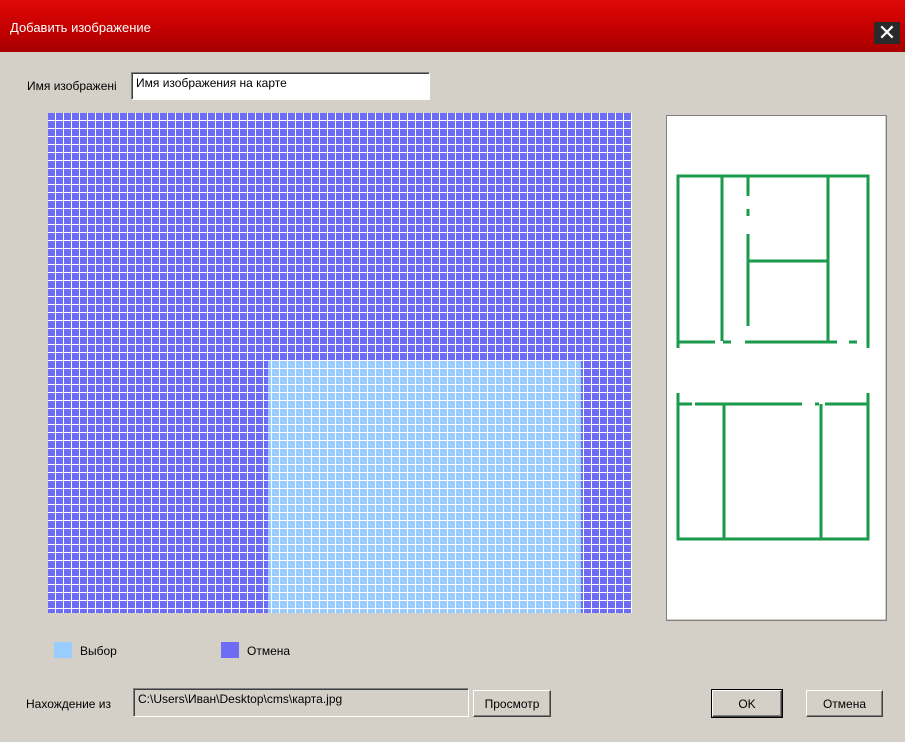  Describe the element at coordinates (773, 357) in the screenshot. I see `floor-plan-image` at that location.